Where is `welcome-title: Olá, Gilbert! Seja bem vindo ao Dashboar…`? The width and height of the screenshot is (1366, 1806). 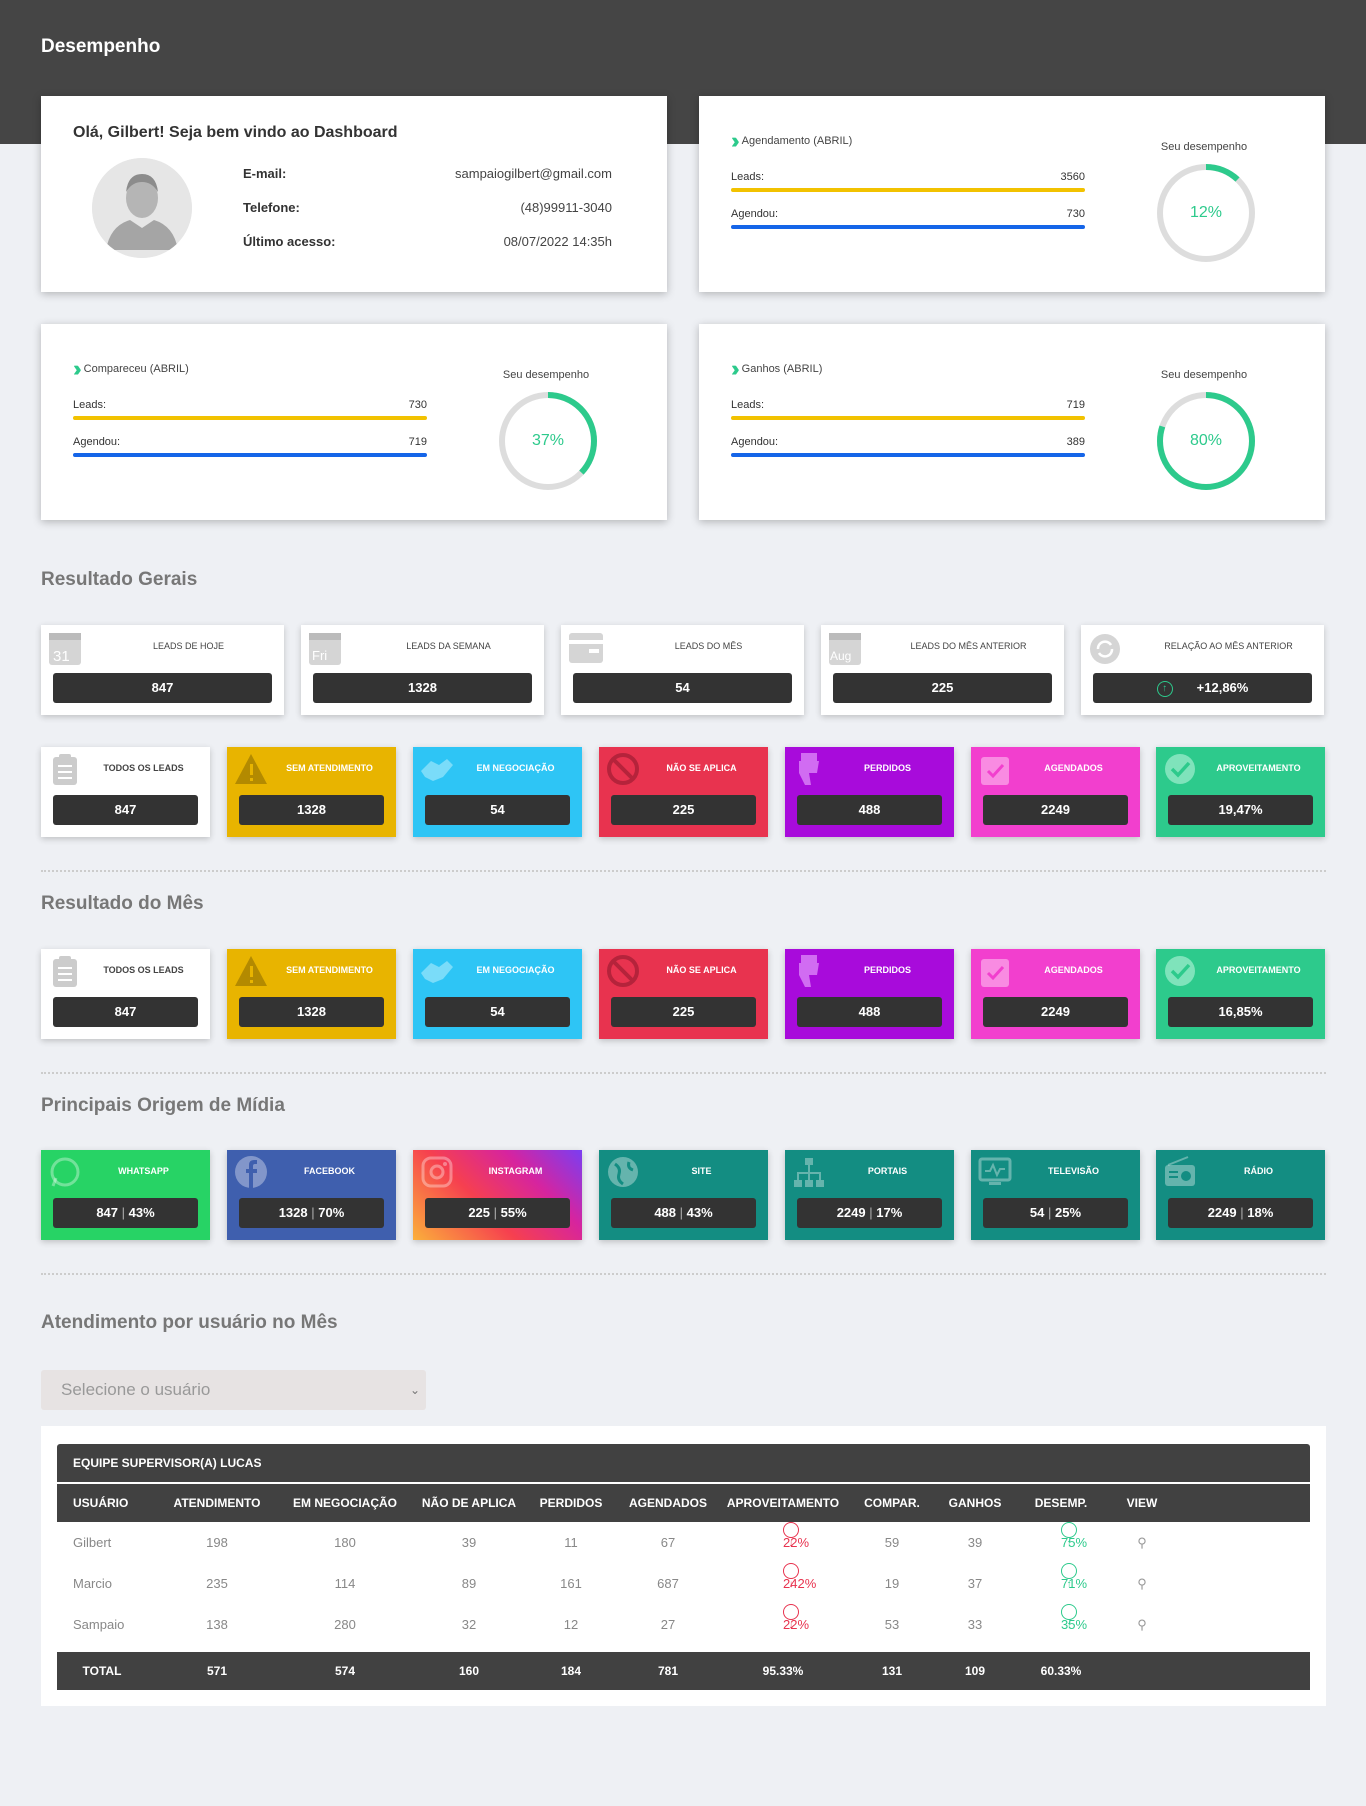 welcome-title: Olá, Gilbert! Seja bem vindo ao Dashboar… is located at coordinates (235, 132).